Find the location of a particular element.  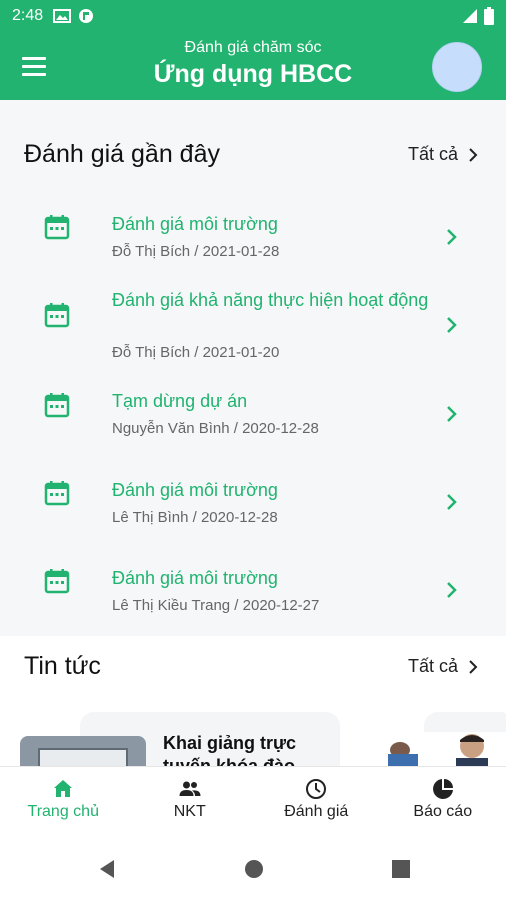

home-button-icon is located at coordinates (254, 869).